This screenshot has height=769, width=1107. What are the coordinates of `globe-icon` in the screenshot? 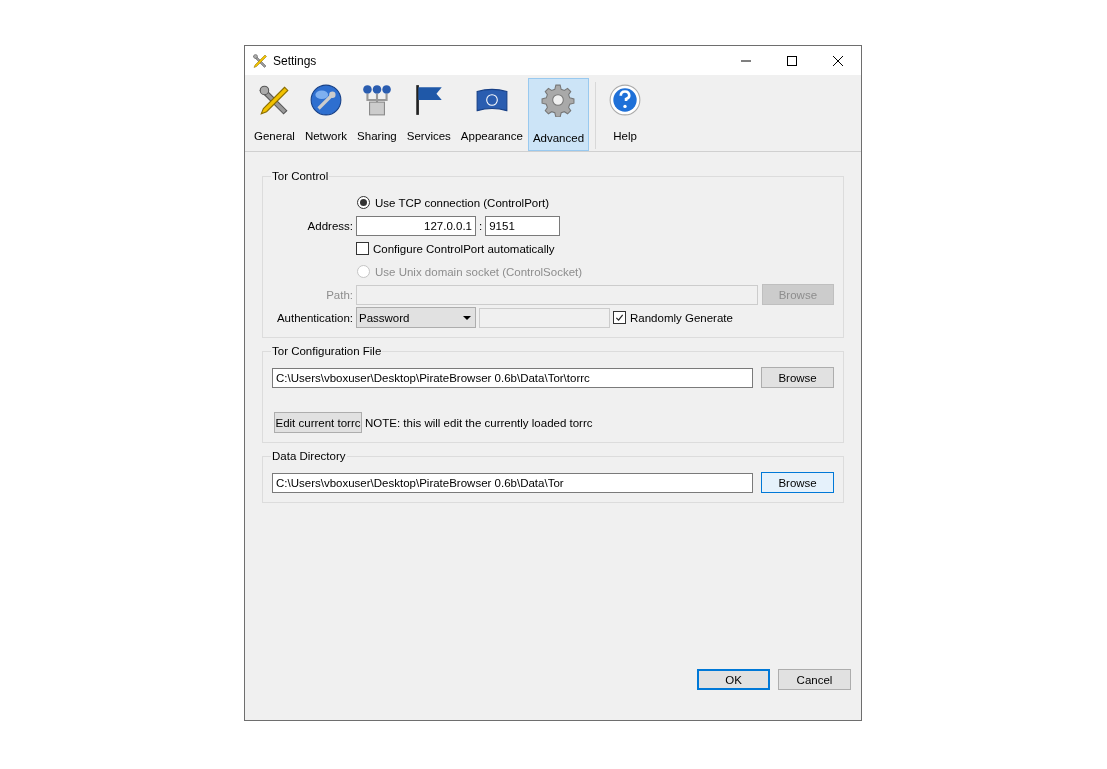 It's located at (326, 100).